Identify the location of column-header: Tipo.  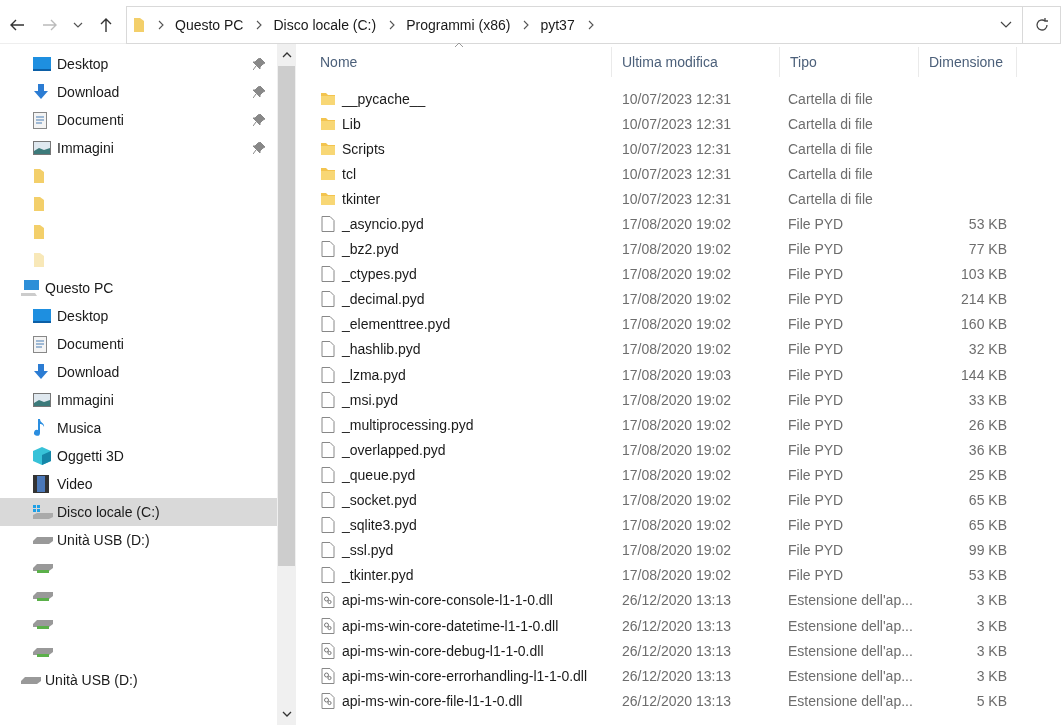
(849, 62).